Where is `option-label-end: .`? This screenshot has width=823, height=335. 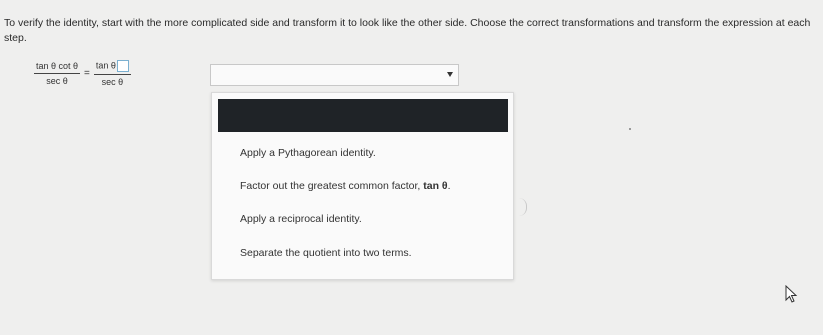
option-label-end: . is located at coordinates (449, 186).